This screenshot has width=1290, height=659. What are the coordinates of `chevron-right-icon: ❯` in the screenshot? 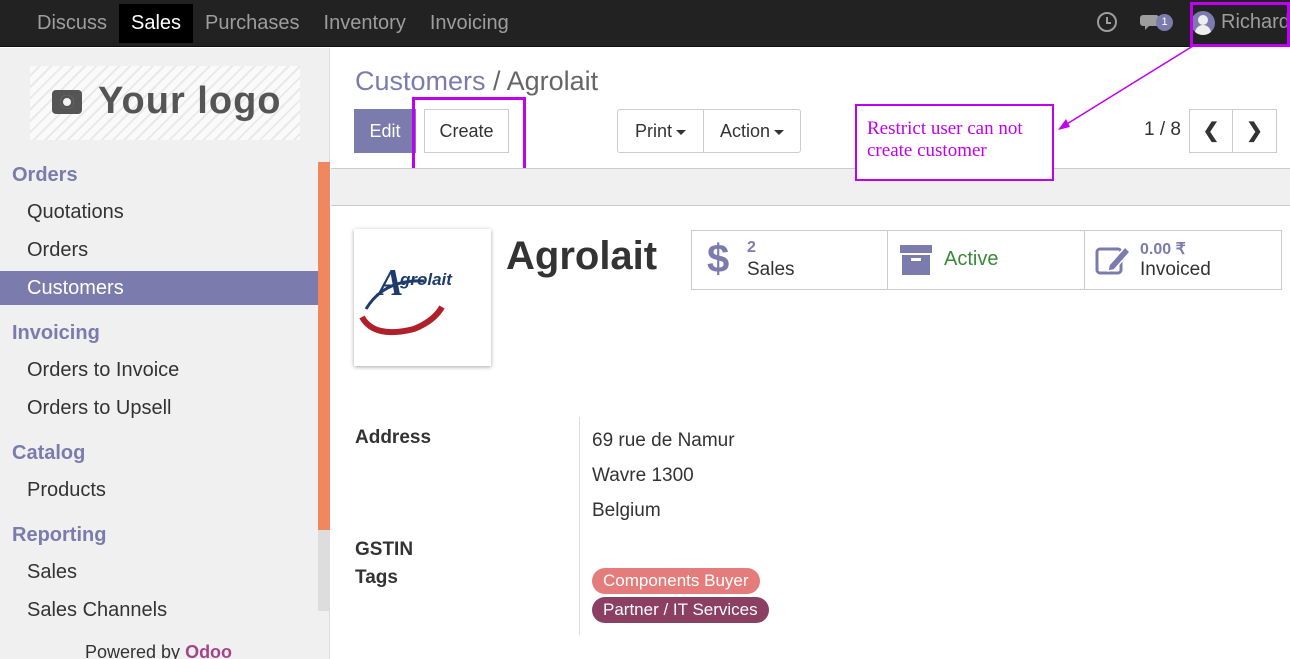 It's located at (1254, 131).